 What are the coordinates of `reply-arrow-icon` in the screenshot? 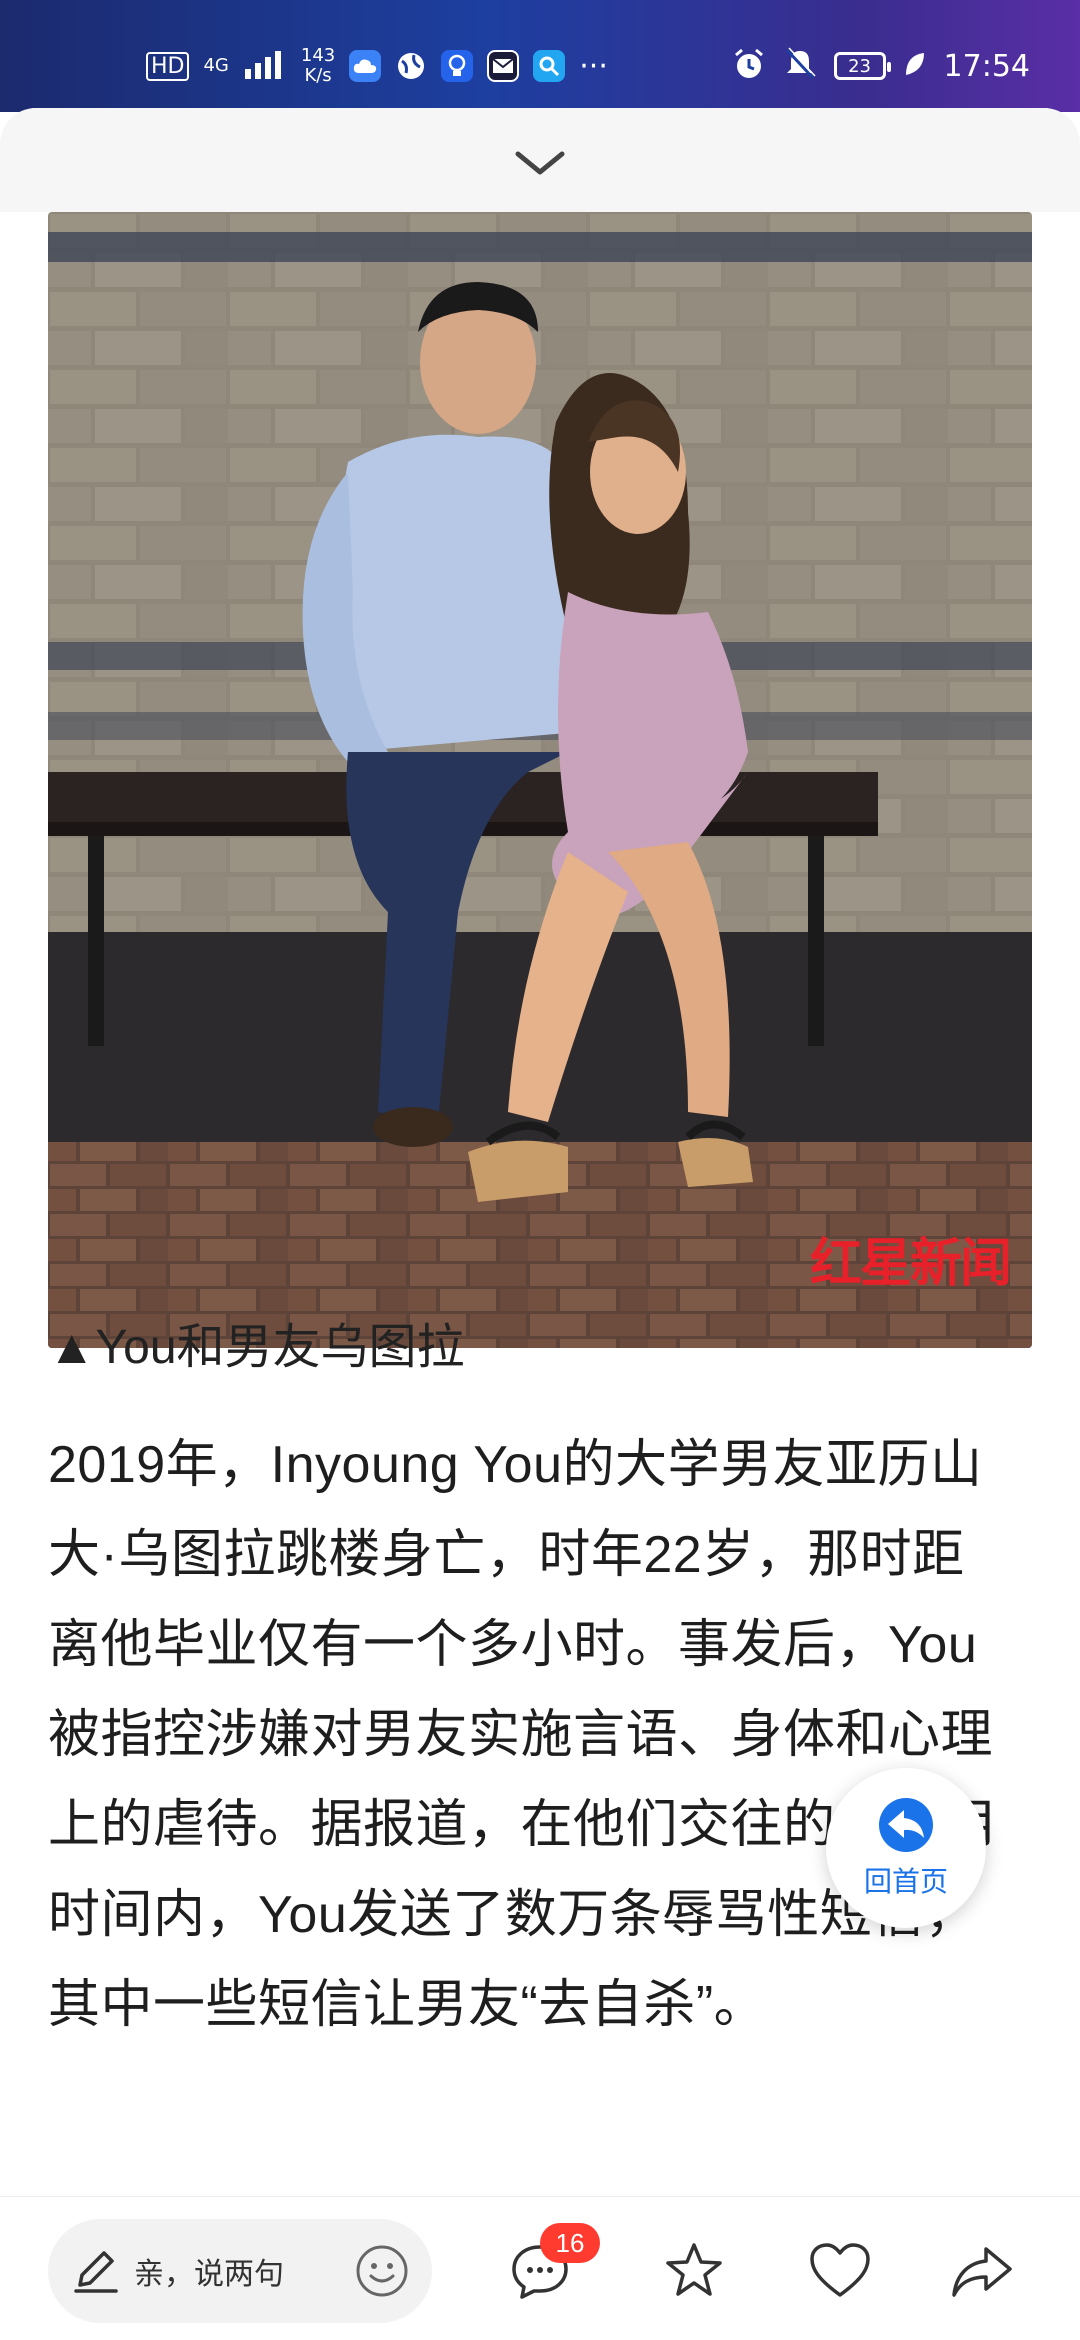 It's located at (906, 1825).